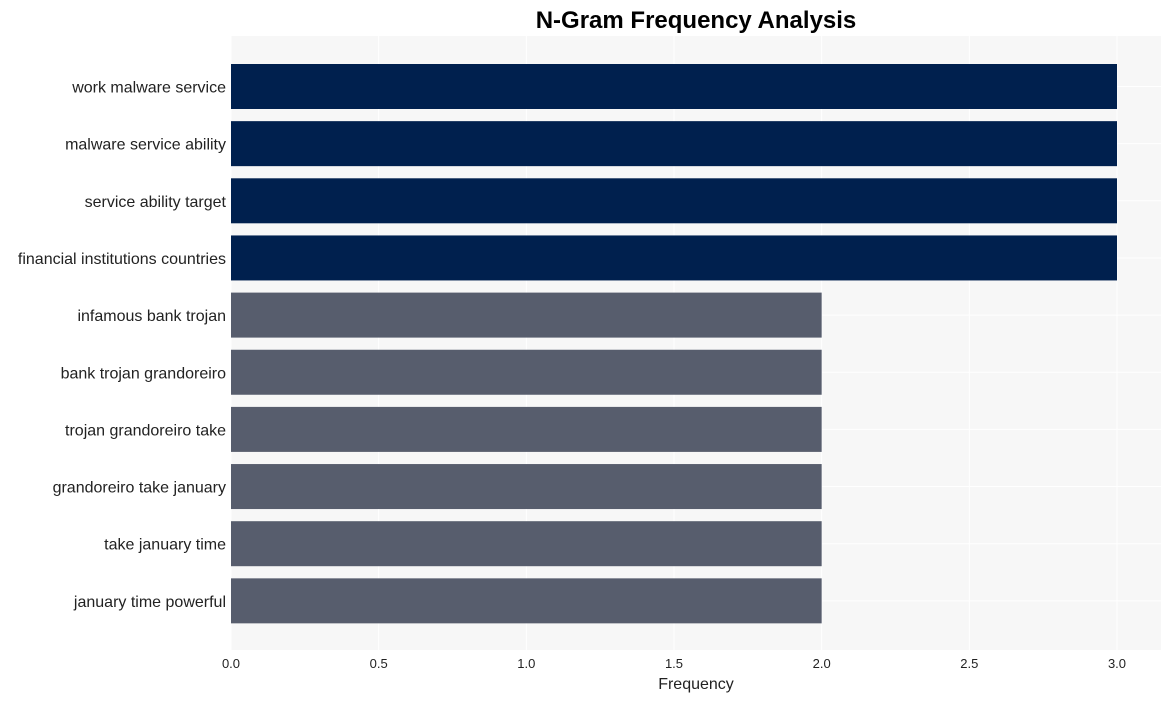  I want to click on x-axis-label: Frequency, so click(696, 684).